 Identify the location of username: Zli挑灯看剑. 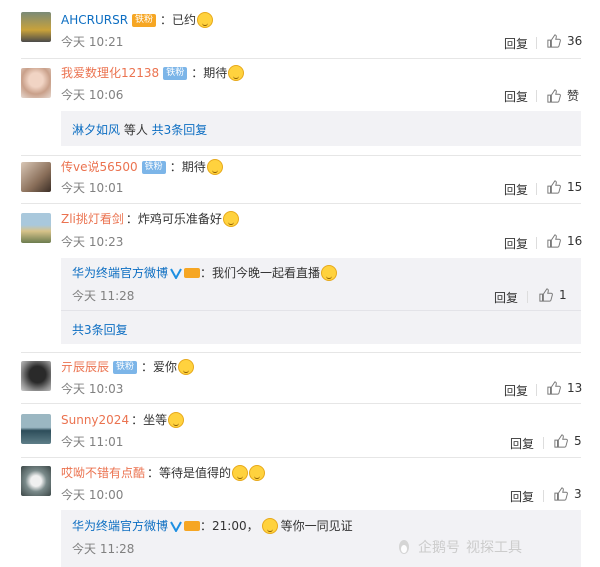
(92, 219).